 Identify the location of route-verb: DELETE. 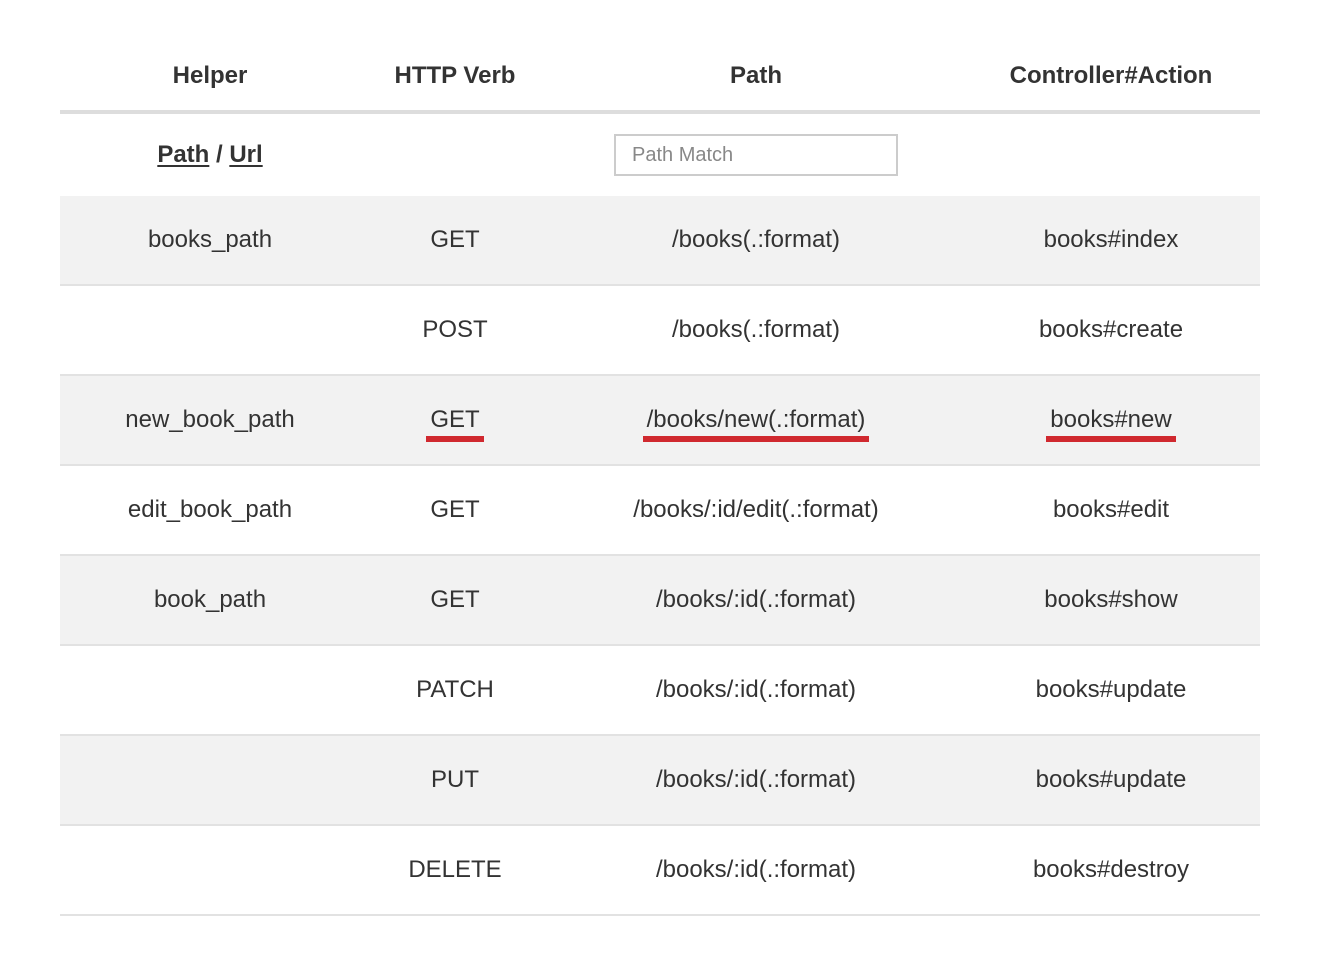
(455, 869).